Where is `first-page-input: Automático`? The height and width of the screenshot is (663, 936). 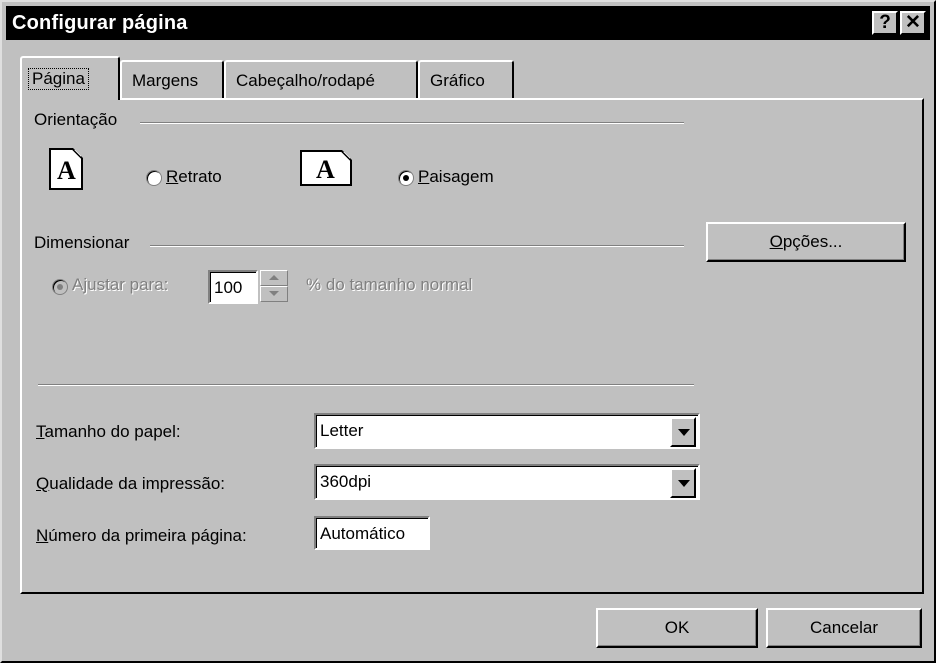
first-page-input: Automático is located at coordinates (372, 533).